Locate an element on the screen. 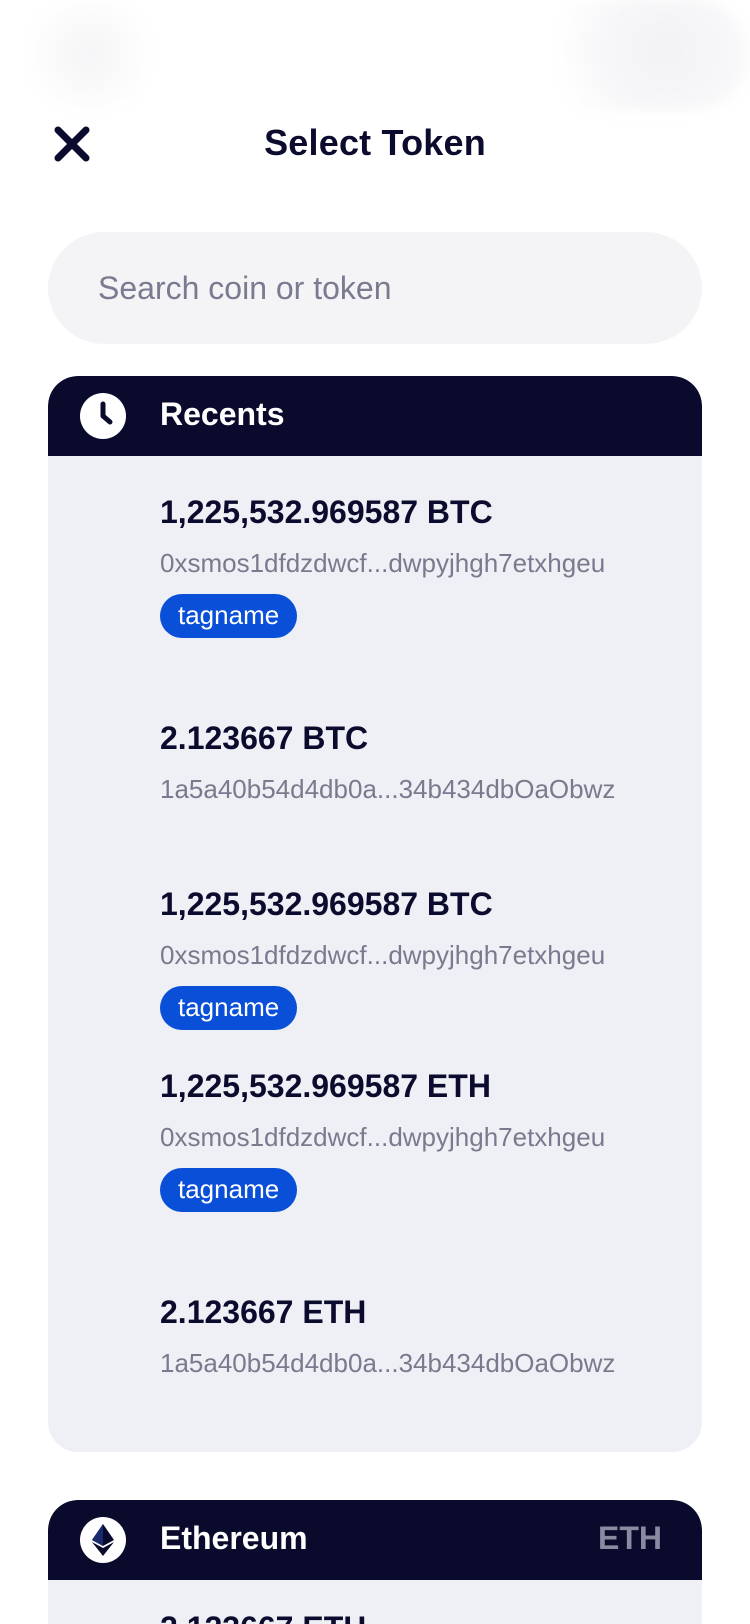 This screenshot has width=750, height=1624. recents-header: Recents is located at coordinates (375, 416).